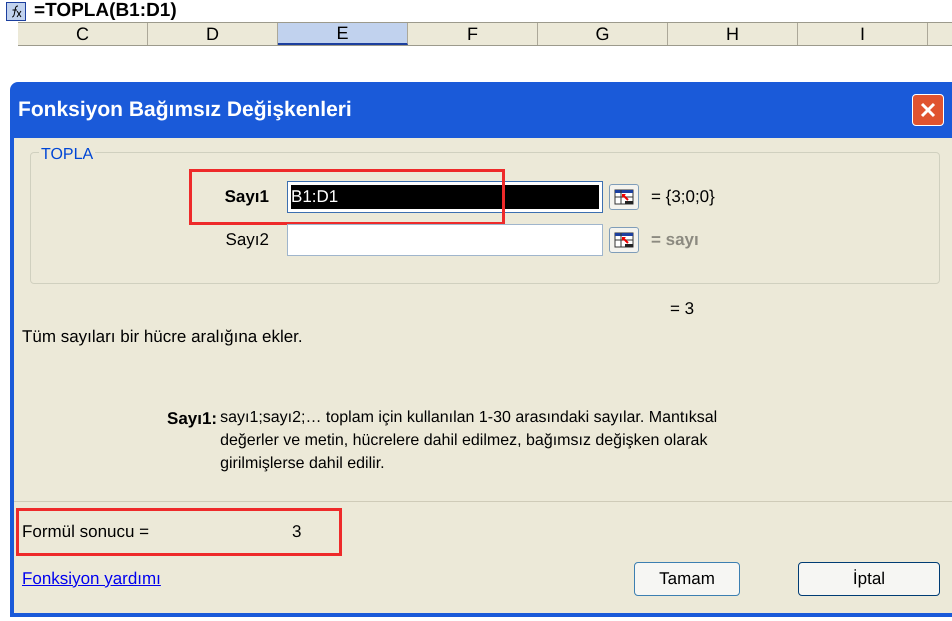 The image size is (952, 621). I want to click on formula-result-label: Formül sonucu =, so click(86, 531).